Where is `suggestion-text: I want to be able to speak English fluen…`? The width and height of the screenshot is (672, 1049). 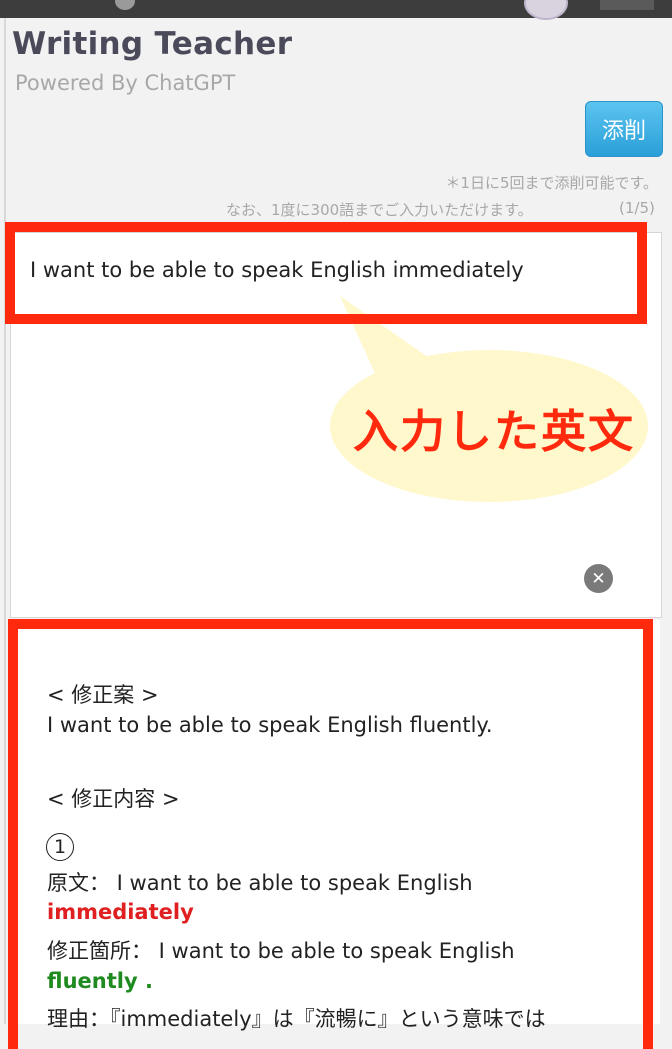
suggestion-text: I want to be able to speak English fluen… is located at coordinates (270, 725).